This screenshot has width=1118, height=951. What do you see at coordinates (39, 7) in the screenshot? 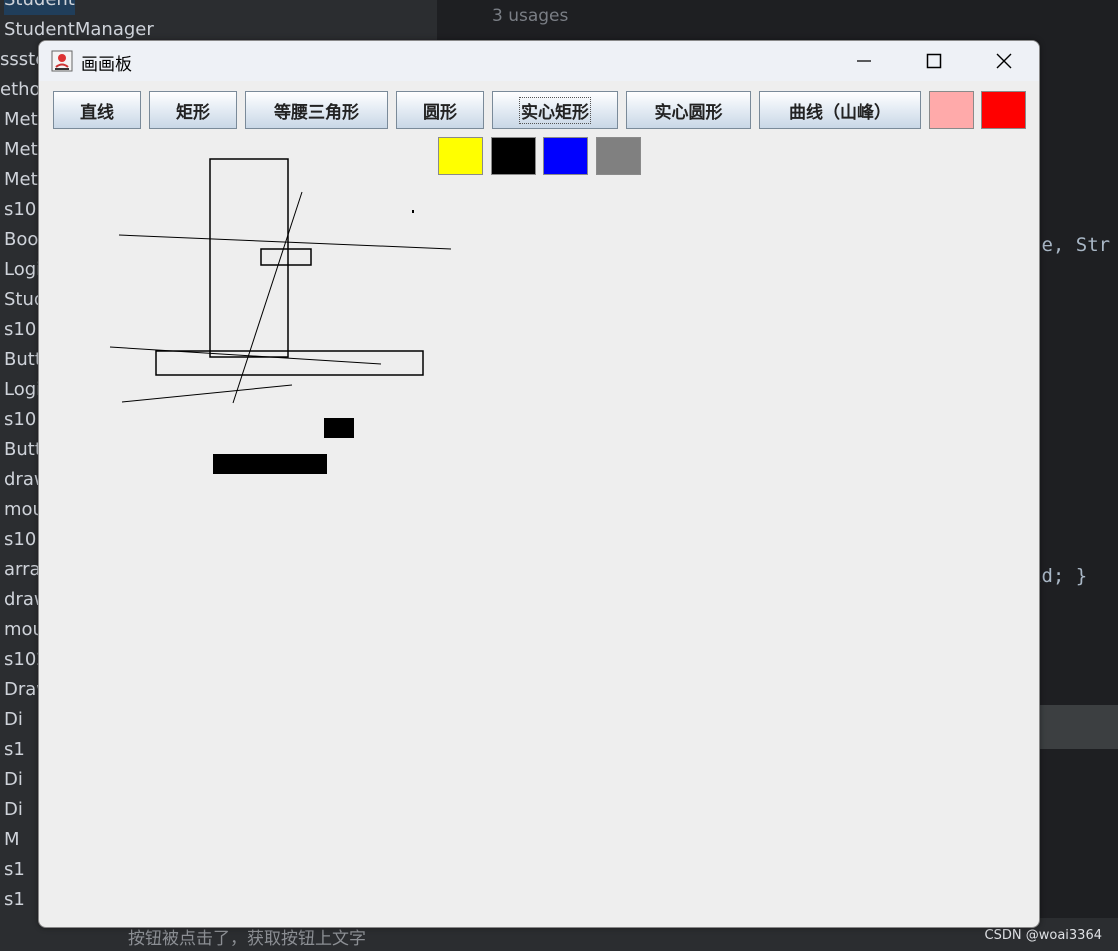
I see `project-tree-item: Student` at bounding box center [39, 7].